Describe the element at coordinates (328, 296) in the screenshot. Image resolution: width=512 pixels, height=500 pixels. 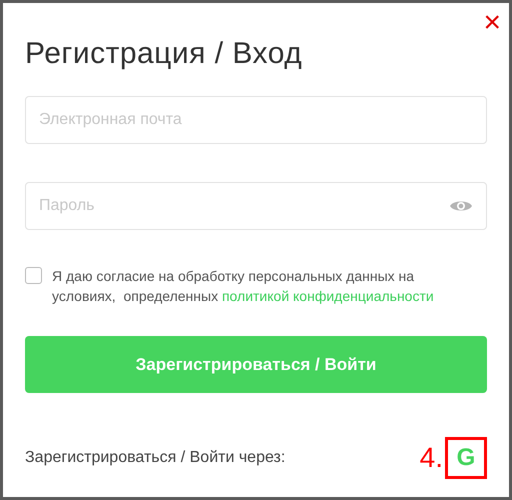
I see `privacy-policy-link: политикой конфиденциальности` at that location.